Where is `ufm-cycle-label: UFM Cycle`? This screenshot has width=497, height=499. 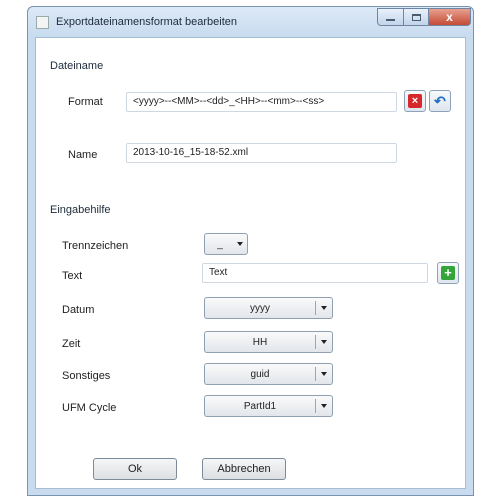
ufm-cycle-label: UFM Cycle is located at coordinates (89, 408).